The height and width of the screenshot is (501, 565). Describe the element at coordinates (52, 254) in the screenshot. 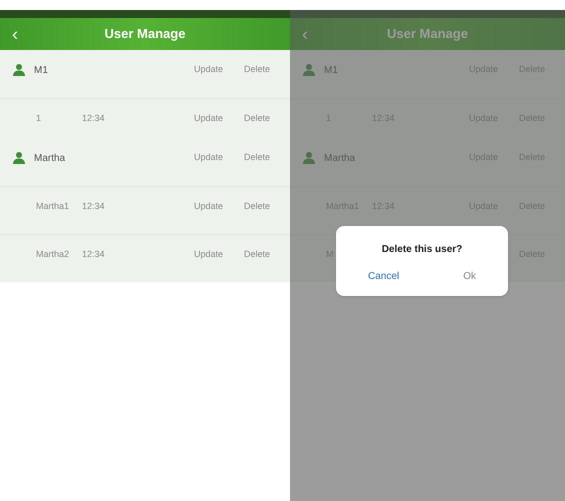

I see `record-name: Martha2` at that location.